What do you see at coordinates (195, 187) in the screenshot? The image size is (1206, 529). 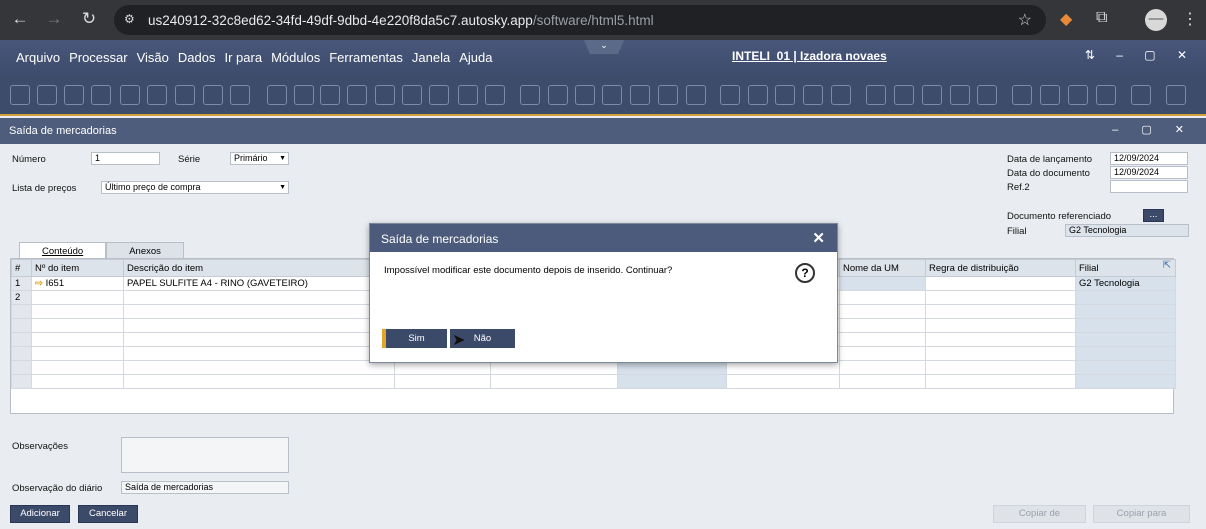 I see `lista-precos-select: Último preço de compra` at bounding box center [195, 187].